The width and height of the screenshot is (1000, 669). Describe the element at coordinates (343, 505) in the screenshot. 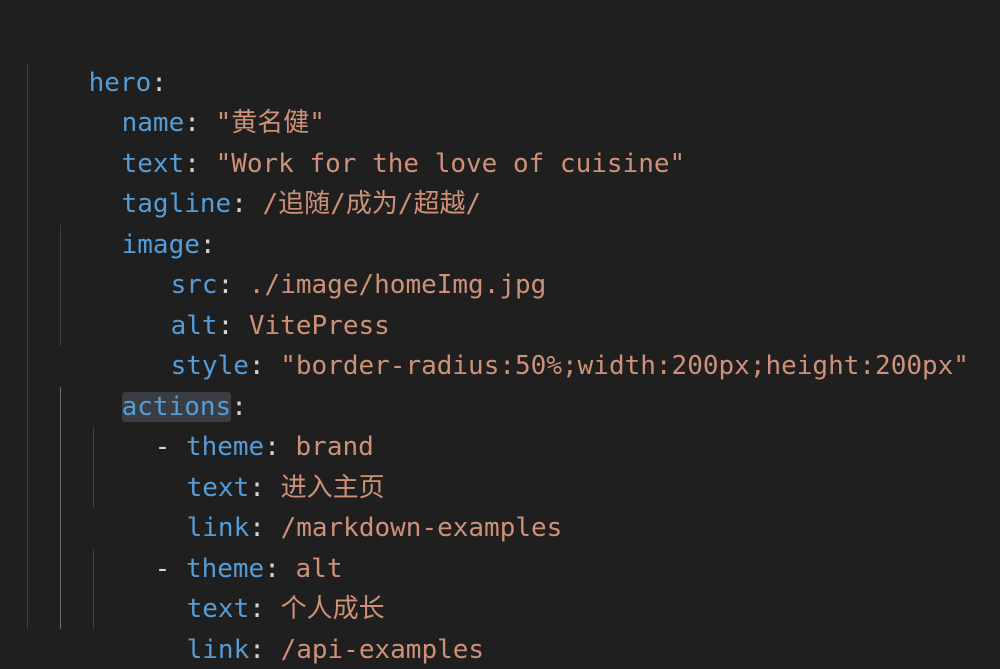

I see `code-line: link: /markdown-examples` at that location.